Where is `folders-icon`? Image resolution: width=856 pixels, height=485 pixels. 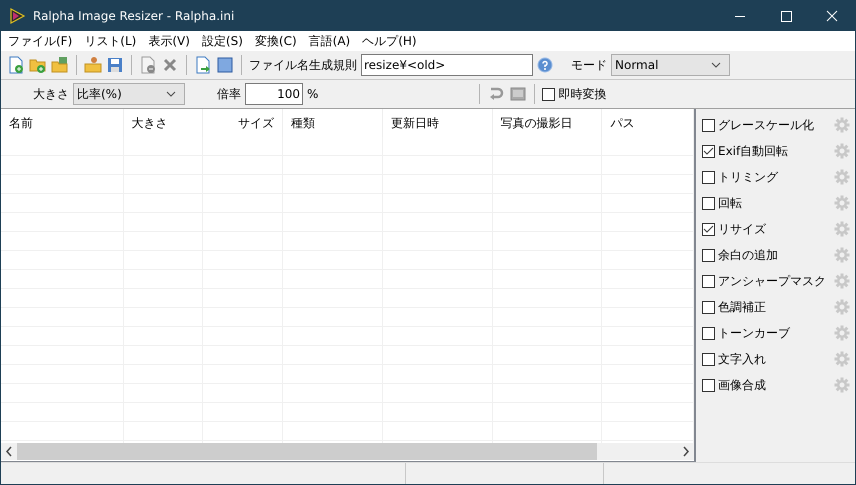 folders-icon is located at coordinates (60, 65).